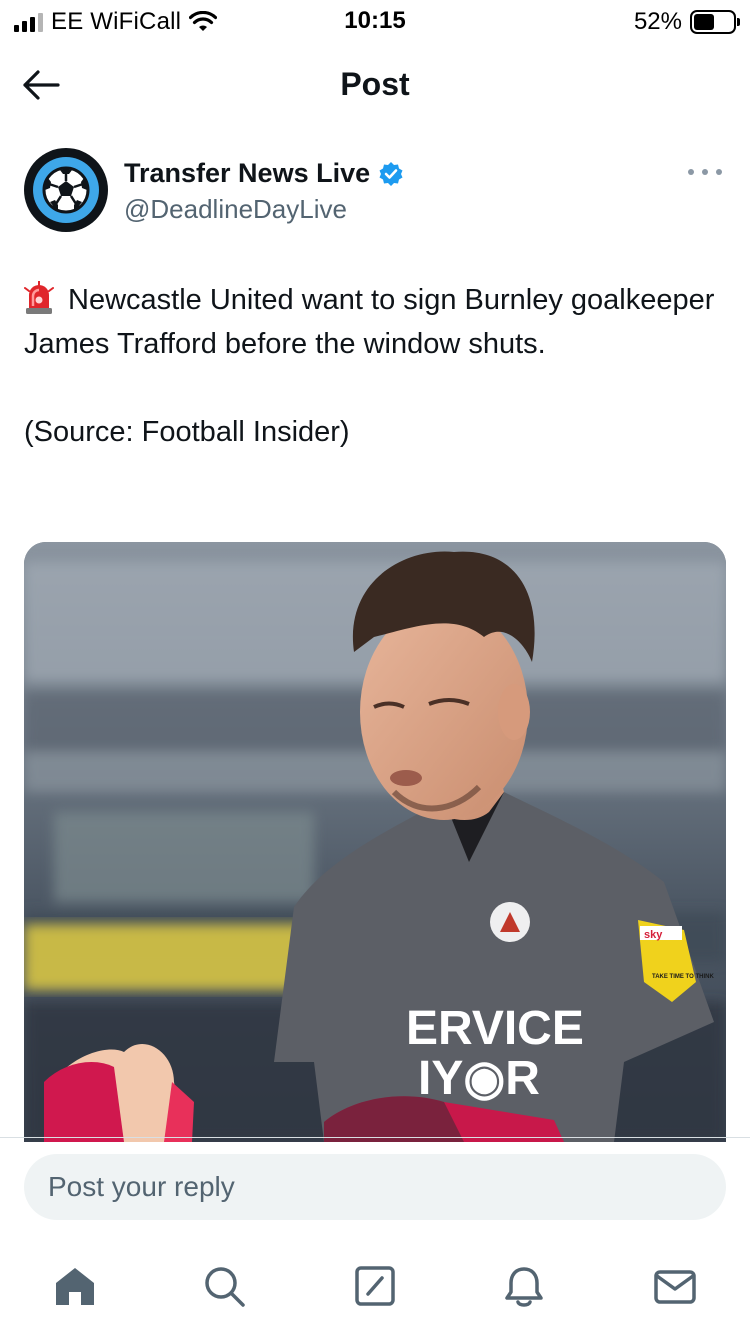 This screenshot has height=1334, width=750. I want to click on bell-icon, so click(524, 1287).